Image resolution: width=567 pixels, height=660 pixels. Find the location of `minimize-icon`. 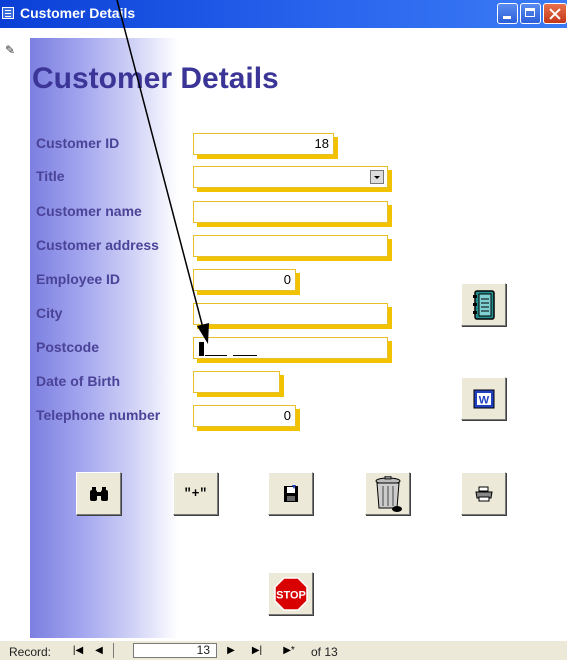

minimize-icon is located at coordinates (507, 13).